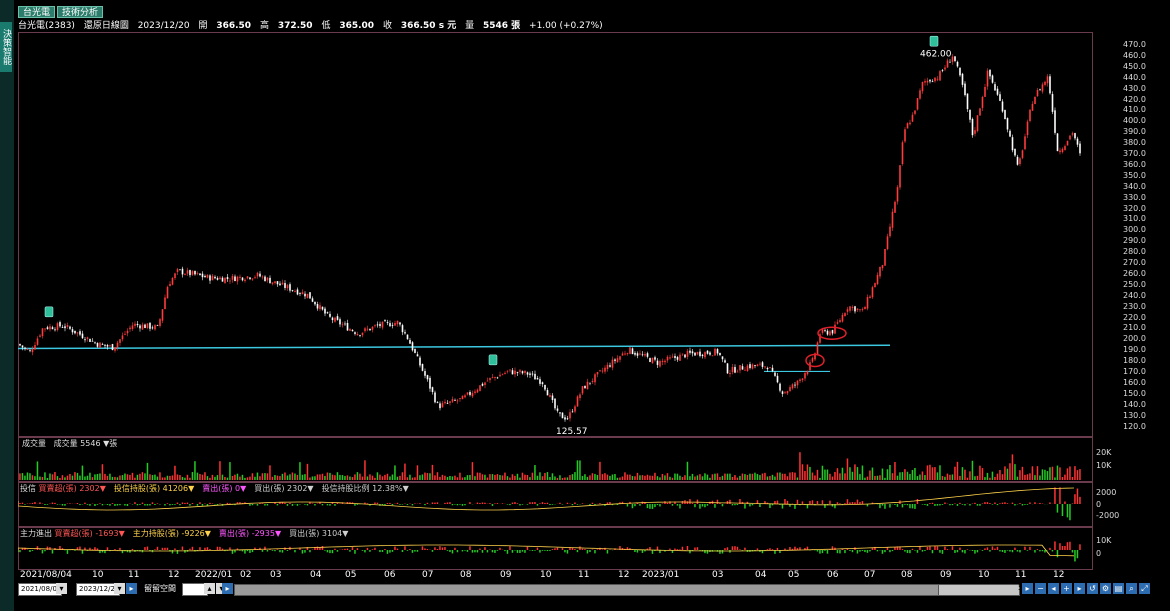 This screenshot has height=611, width=1170. What do you see at coordinates (131, 588) in the screenshot?
I see `apply-date-icon: ▸` at bounding box center [131, 588].